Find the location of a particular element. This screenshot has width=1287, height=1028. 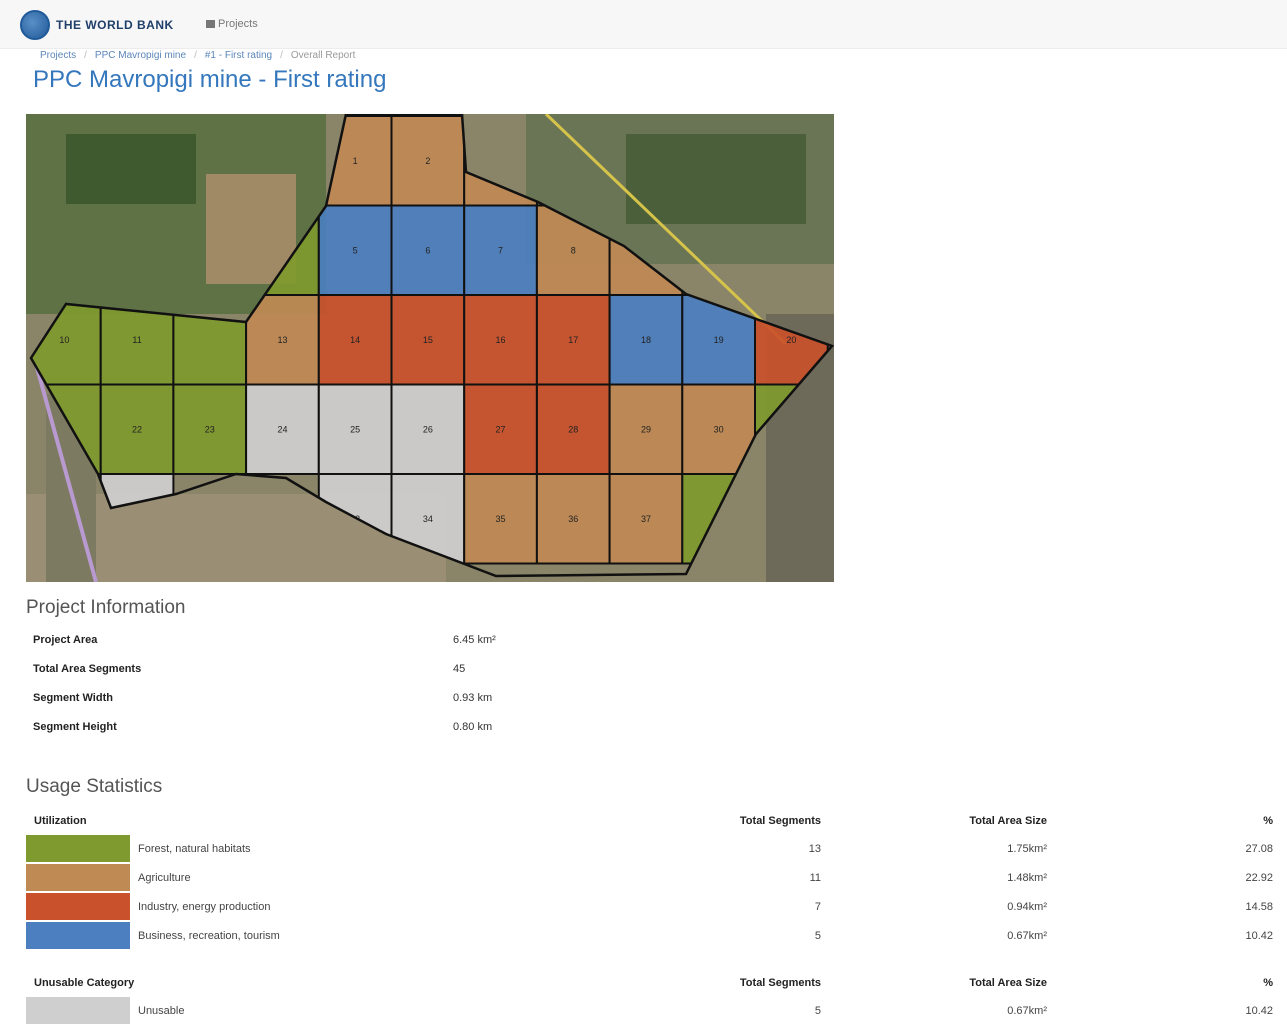

map-segment-label: 6 is located at coordinates (427, 250).